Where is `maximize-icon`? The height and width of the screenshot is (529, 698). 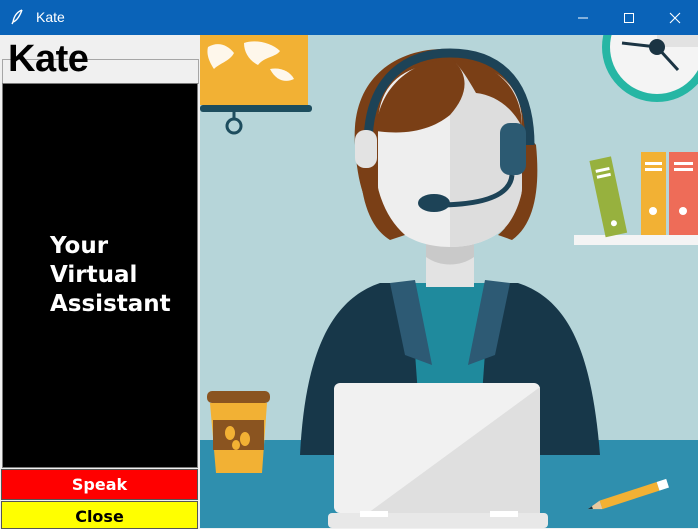
maximize-icon is located at coordinates (629, 17).